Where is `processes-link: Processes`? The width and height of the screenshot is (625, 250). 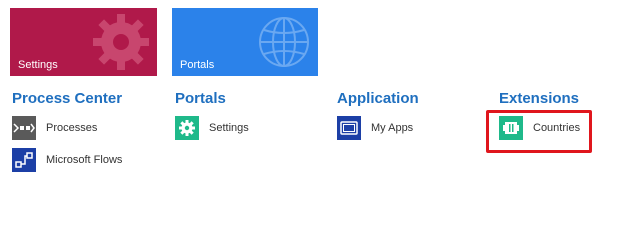
processes-link: Processes is located at coordinates (67, 128).